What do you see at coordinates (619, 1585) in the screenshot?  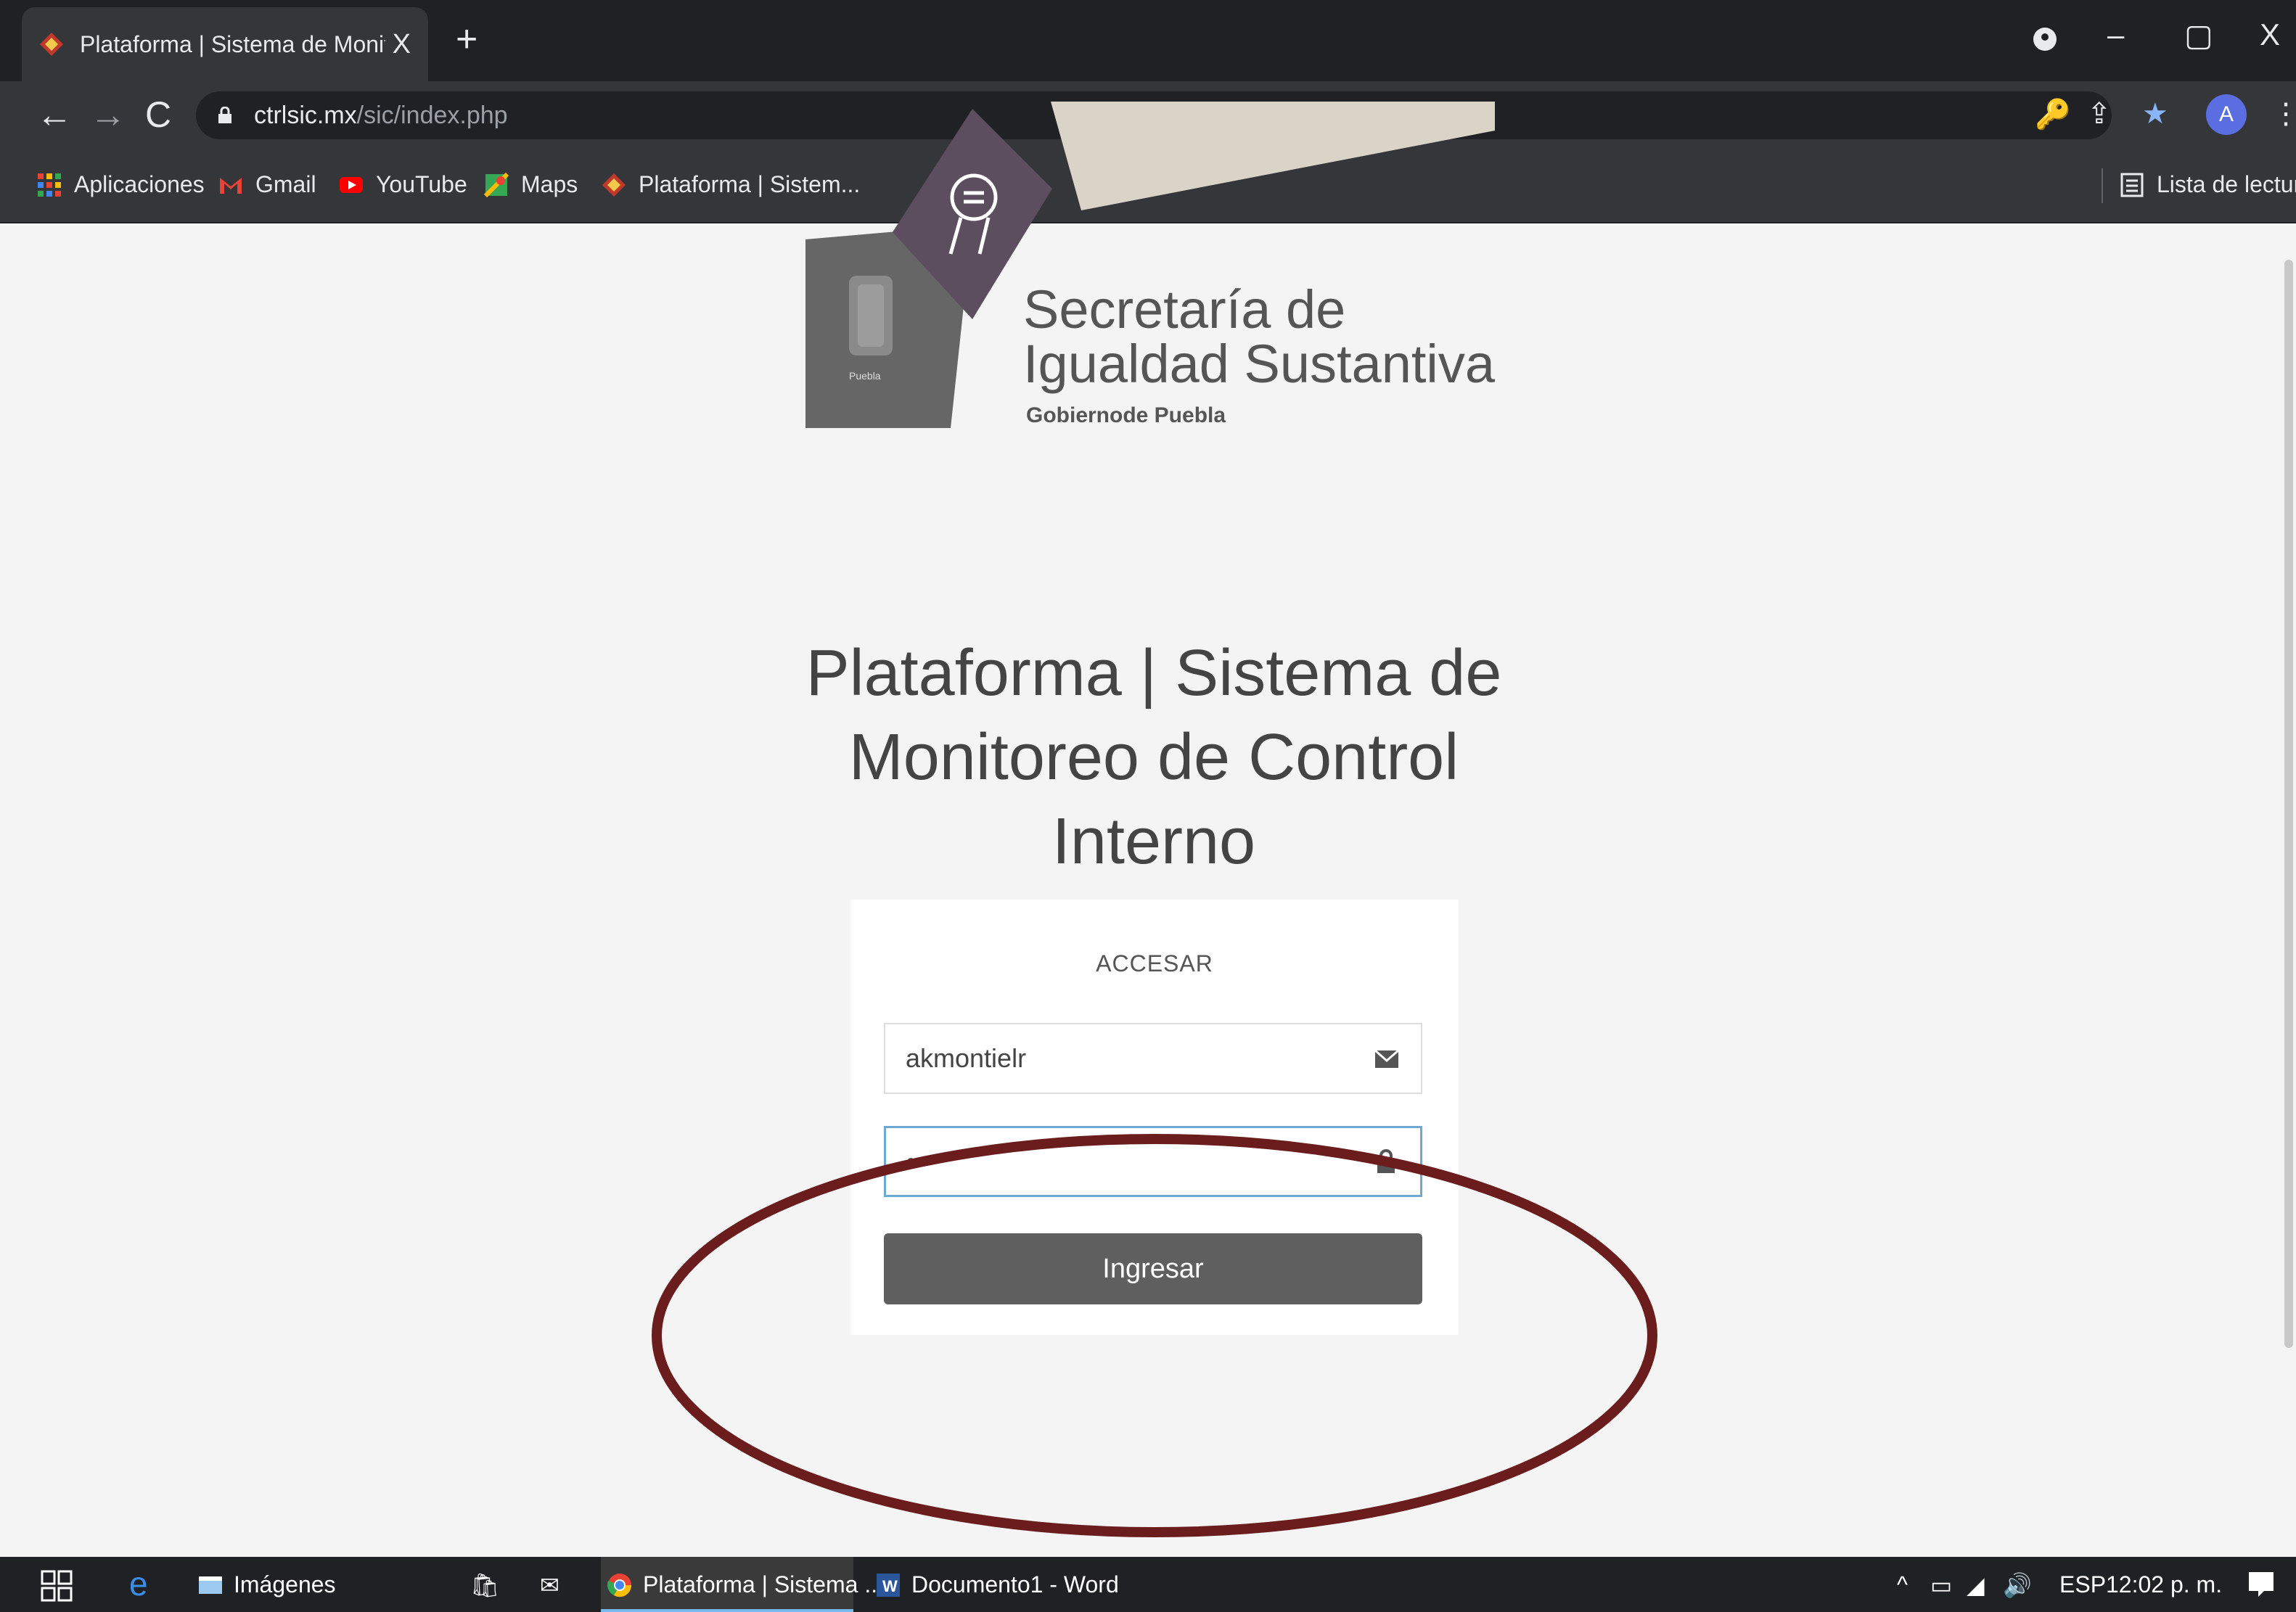 I see `chrome-icon` at bounding box center [619, 1585].